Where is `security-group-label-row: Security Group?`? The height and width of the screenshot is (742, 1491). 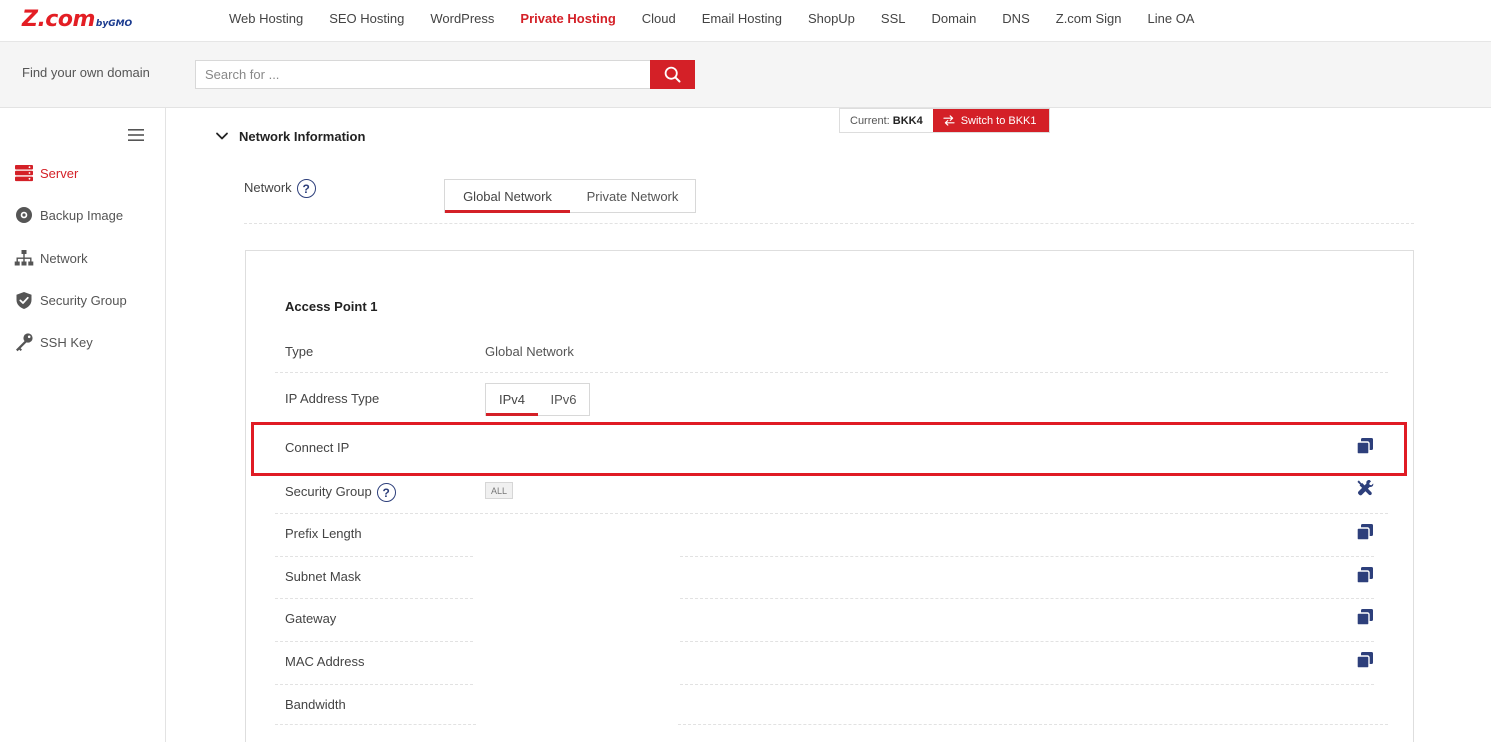
security-group-label-row: Security Group? is located at coordinates (340, 492).